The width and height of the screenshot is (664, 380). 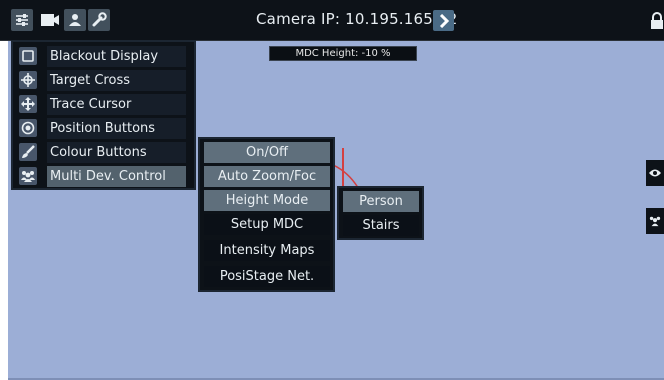 What do you see at coordinates (28, 128) in the screenshot?
I see `position-dot-icon` at bounding box center [28, 128].